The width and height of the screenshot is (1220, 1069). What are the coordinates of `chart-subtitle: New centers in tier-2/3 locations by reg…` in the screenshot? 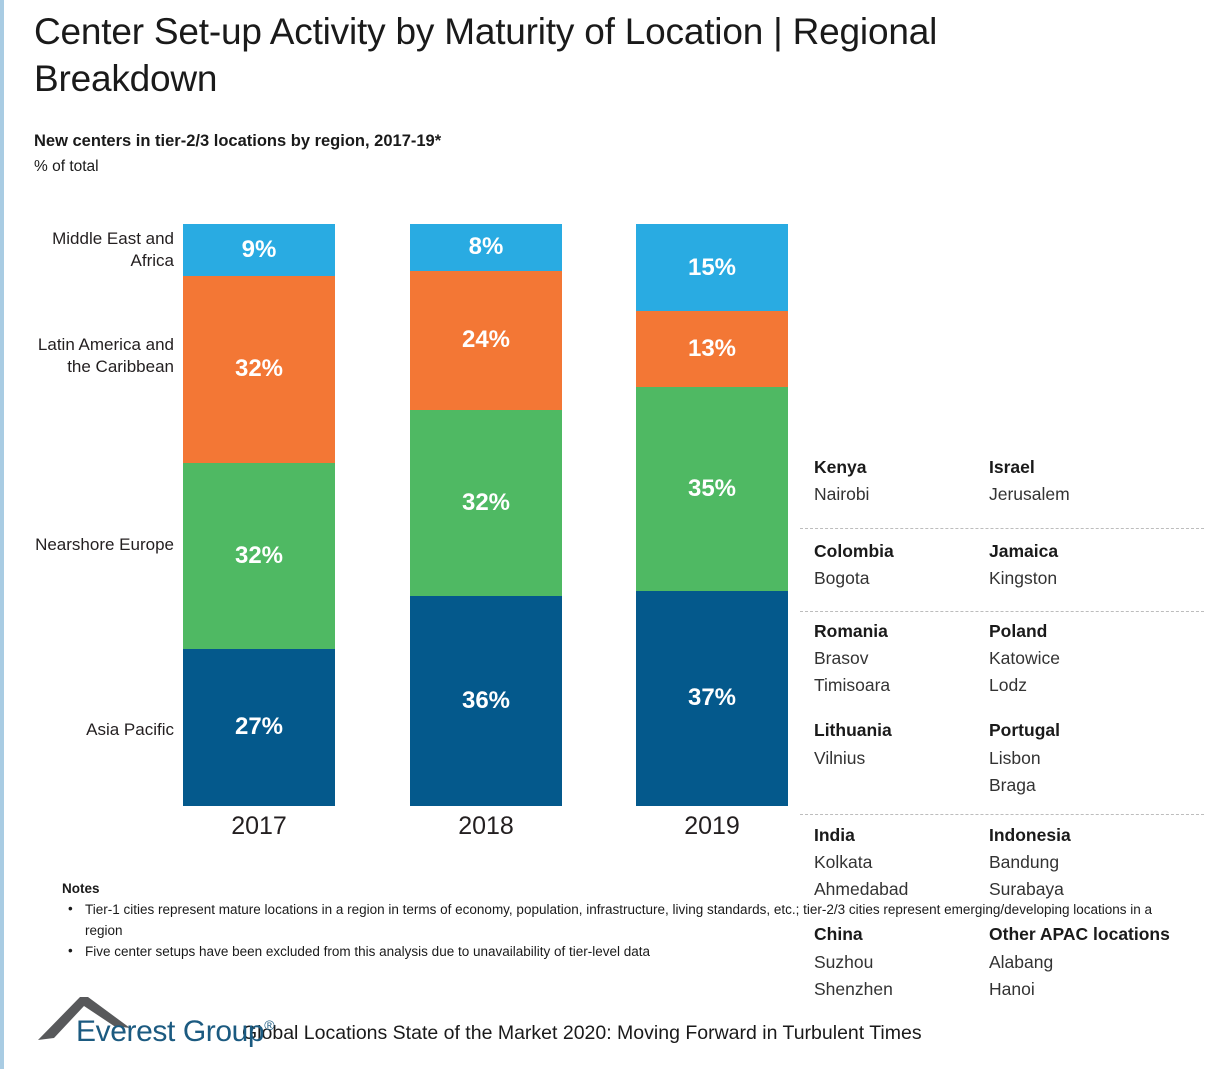 It's located at (238, 141).